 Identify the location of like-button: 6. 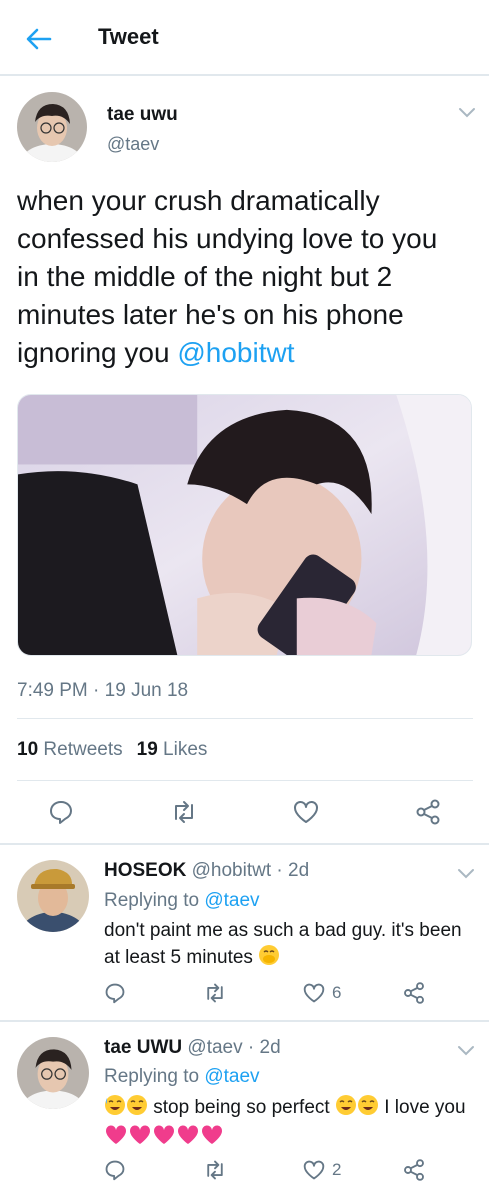
(321, 993).